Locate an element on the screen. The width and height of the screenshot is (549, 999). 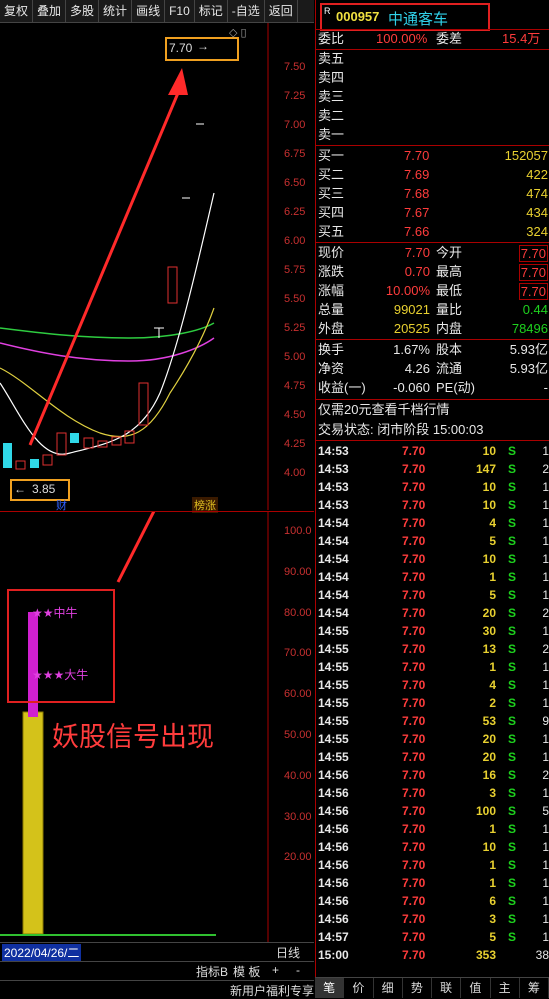
tick-row: 14:54 7.70 4 S 1 is located at coordinates (432, 523).